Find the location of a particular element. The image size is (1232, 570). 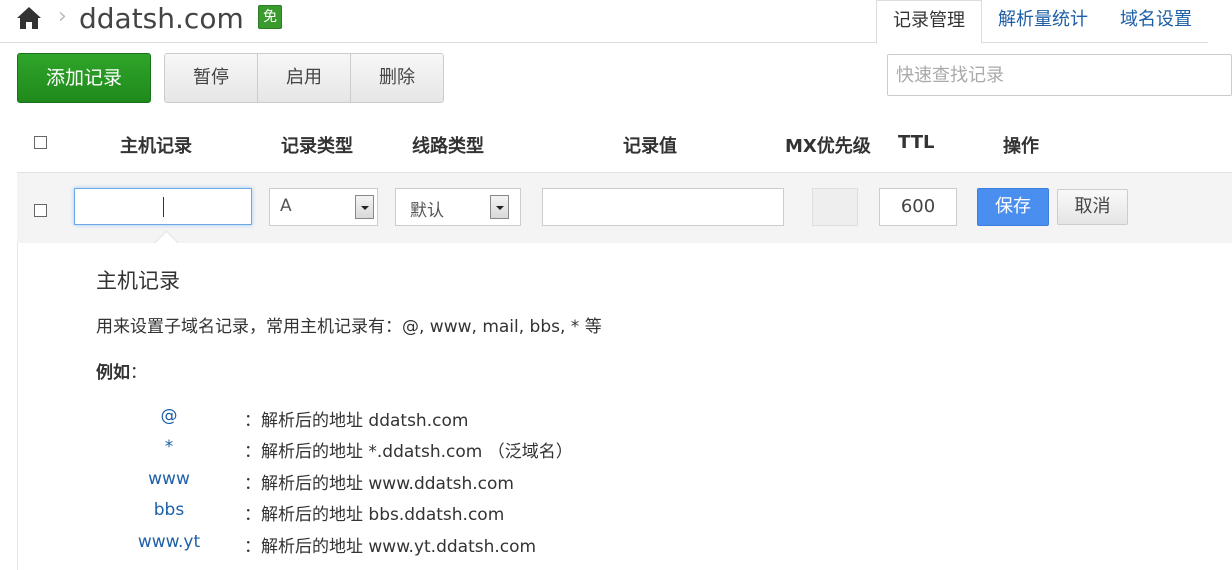

column-header-mx: MX优先级 is located at coordinates (828, 146).